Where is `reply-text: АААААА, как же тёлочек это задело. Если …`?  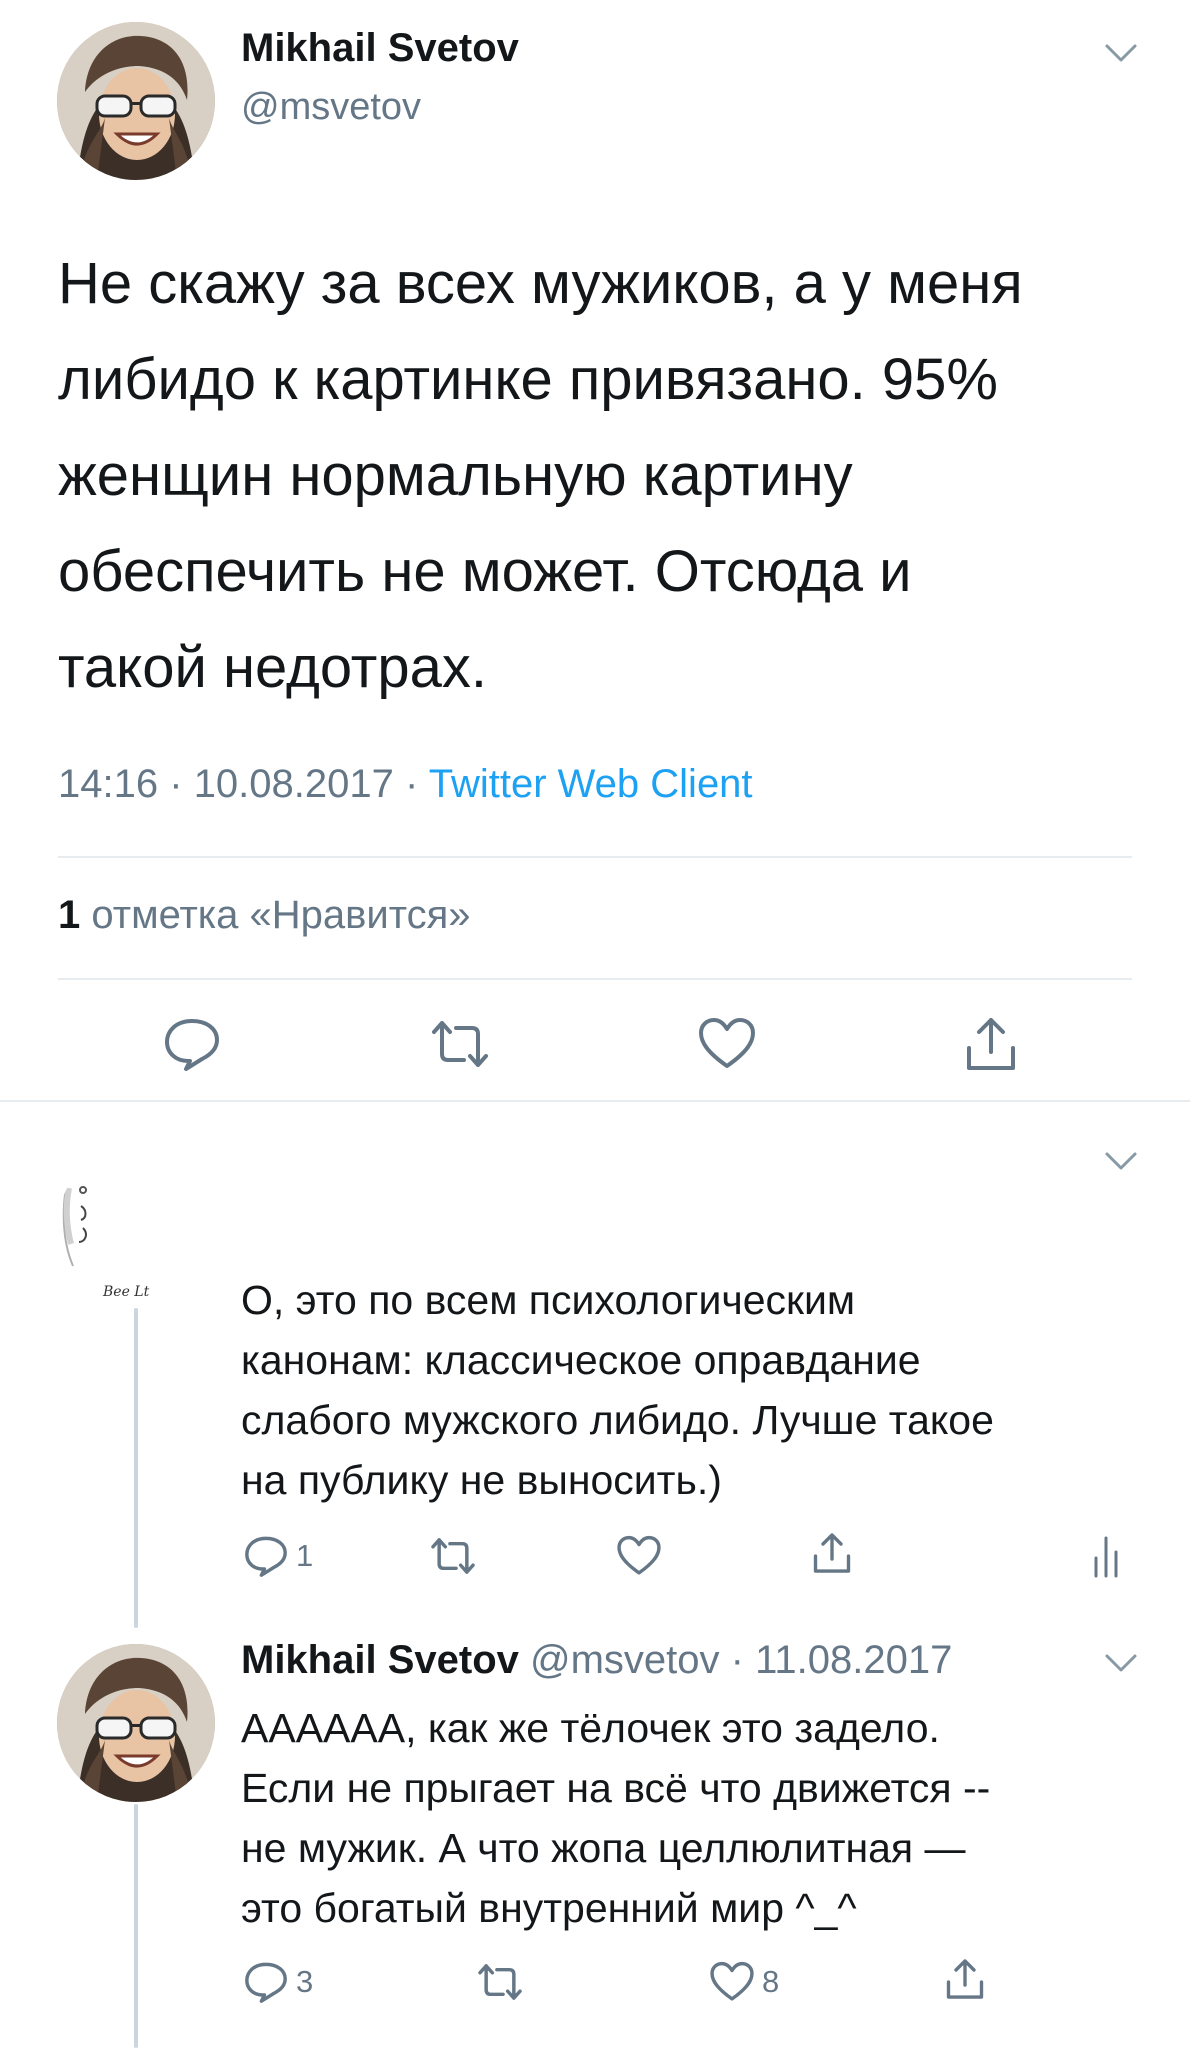 reply-text: АААААА, как же тёлочек это задело. Если … is located at coordinates (701, 1818).